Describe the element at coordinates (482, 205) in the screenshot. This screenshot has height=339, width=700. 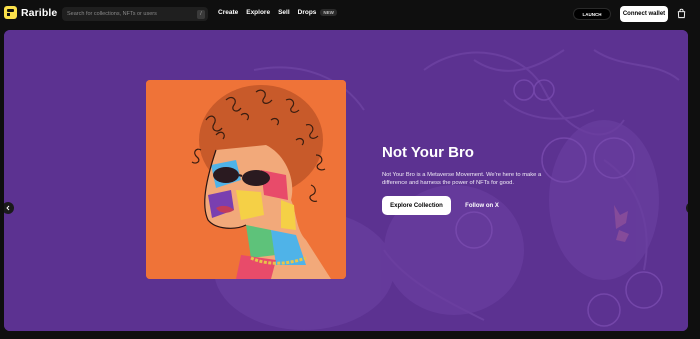
I see `follow-on-x-button: Follow on X` at that location.